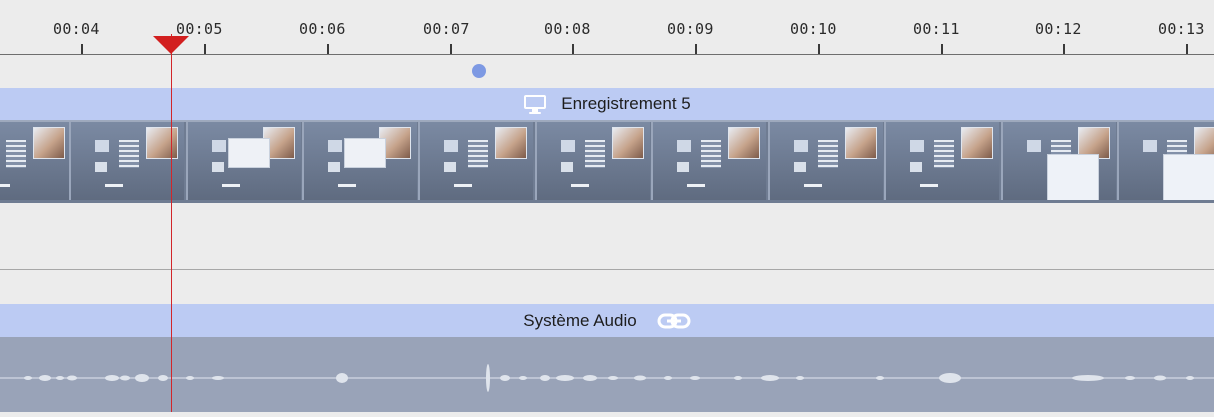 This screenshot has height=417, width=1214. I want to click on playhead-line, so click(171, 223).